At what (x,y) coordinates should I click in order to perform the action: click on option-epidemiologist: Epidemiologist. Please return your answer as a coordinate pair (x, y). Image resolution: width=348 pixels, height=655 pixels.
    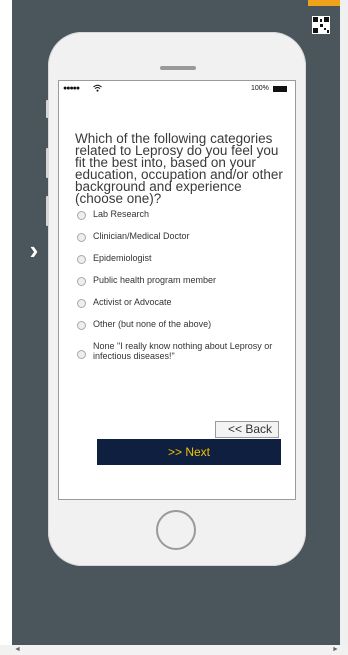
    Looking at the image, I should click on (182, 258).